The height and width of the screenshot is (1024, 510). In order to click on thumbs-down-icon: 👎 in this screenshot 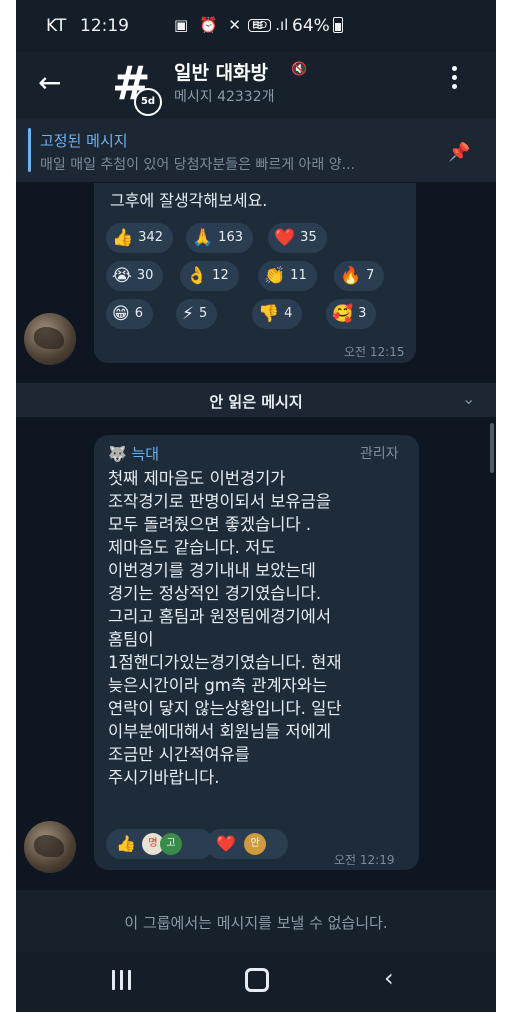, I will do `click(269, 314)`.